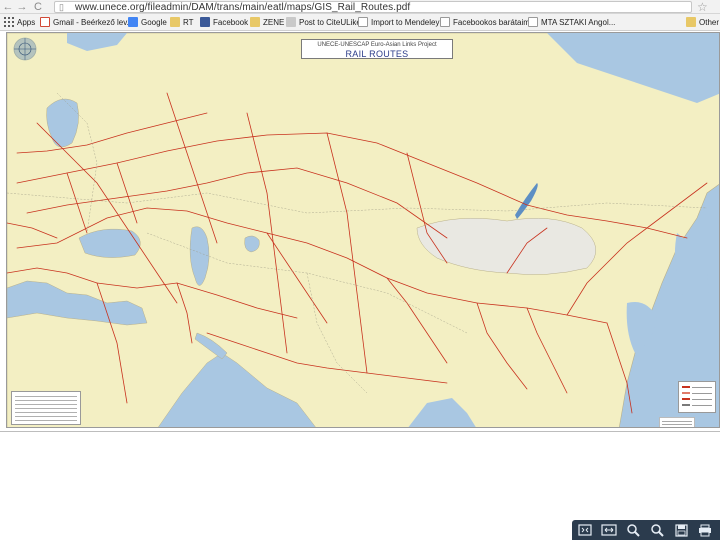  What do you see at coordinates (154, 22) in the screenshot?
I see `bookmark-label: Google` at bounding box center [154, 22].